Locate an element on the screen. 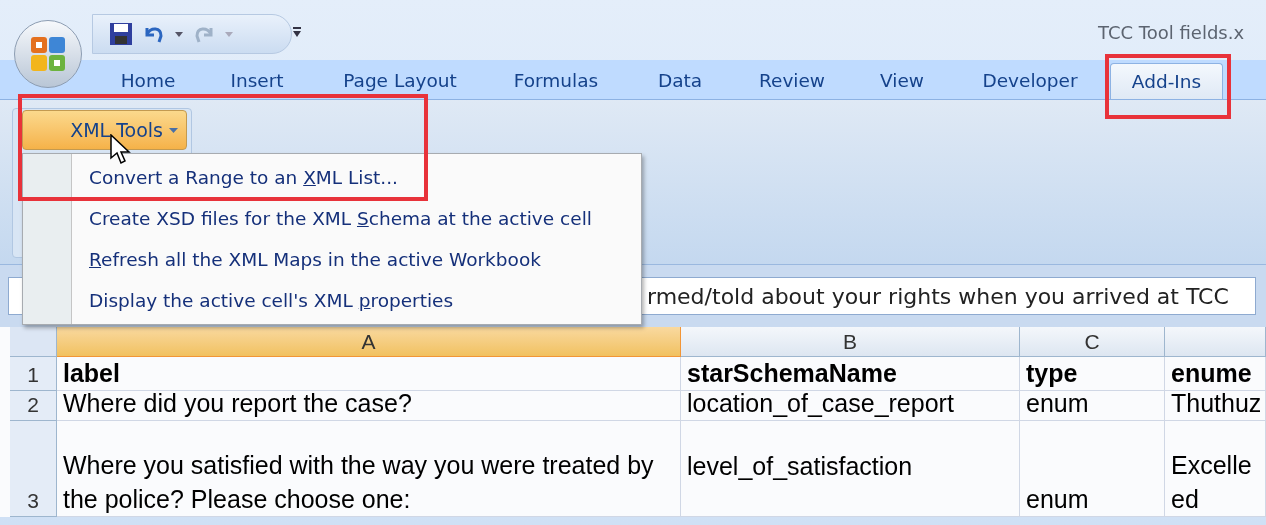 The height and width of the screenshot is (525, 1266). table-cell-text: level_of_satisfaction is located at coordinates (800, 466).